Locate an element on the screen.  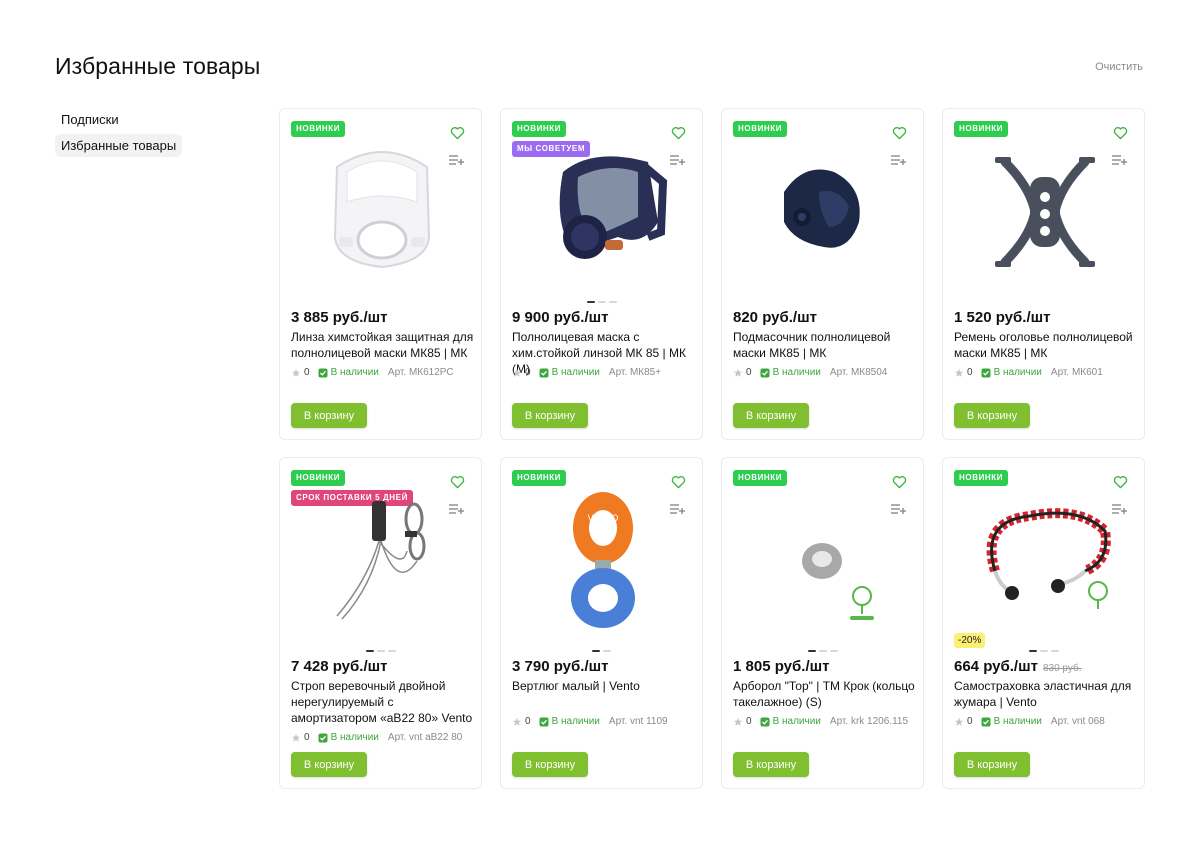
price-row: 1 520 руб./шт is located at coordinates (1002, 317).